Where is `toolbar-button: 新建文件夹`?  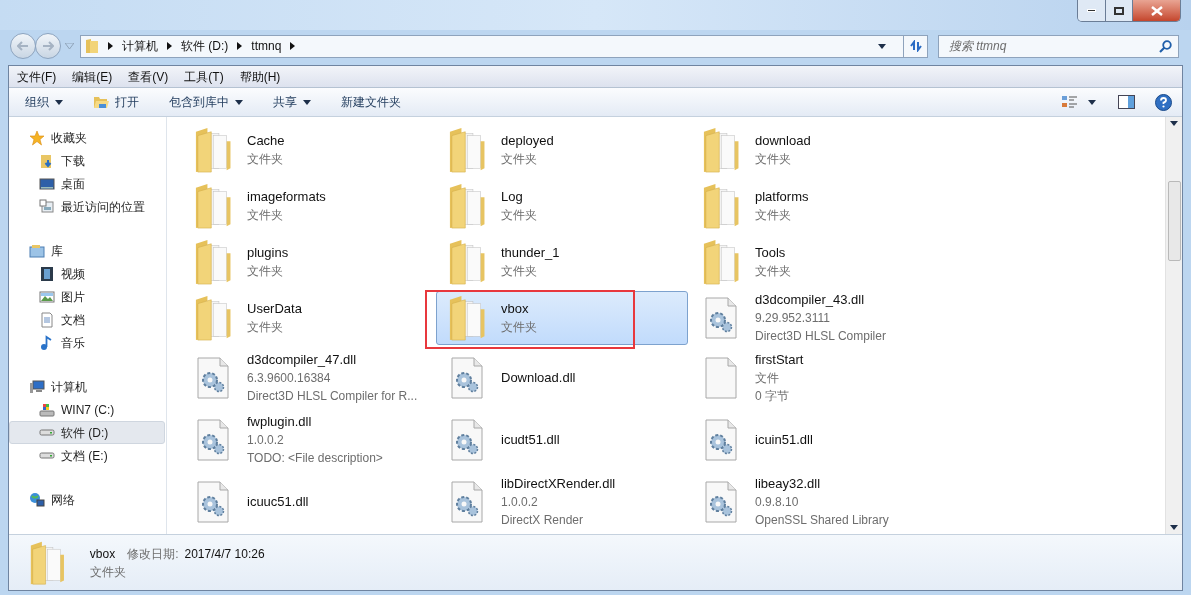 toolbar-button: 新建文件夹 is located at coordinates (371, 102).